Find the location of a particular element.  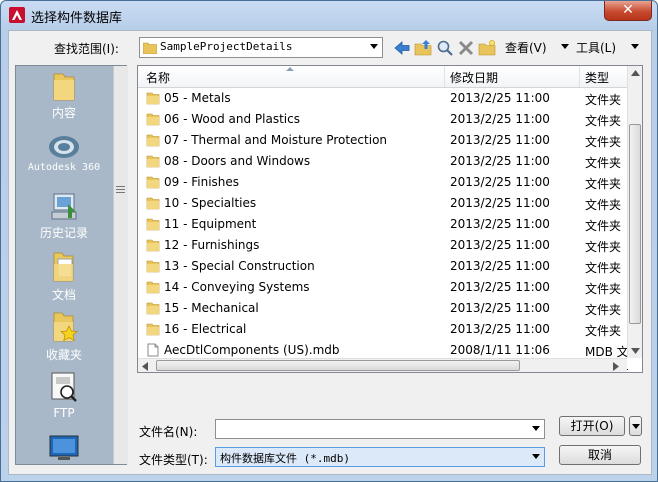

favorites-icon is located at coordinates (65, 327).